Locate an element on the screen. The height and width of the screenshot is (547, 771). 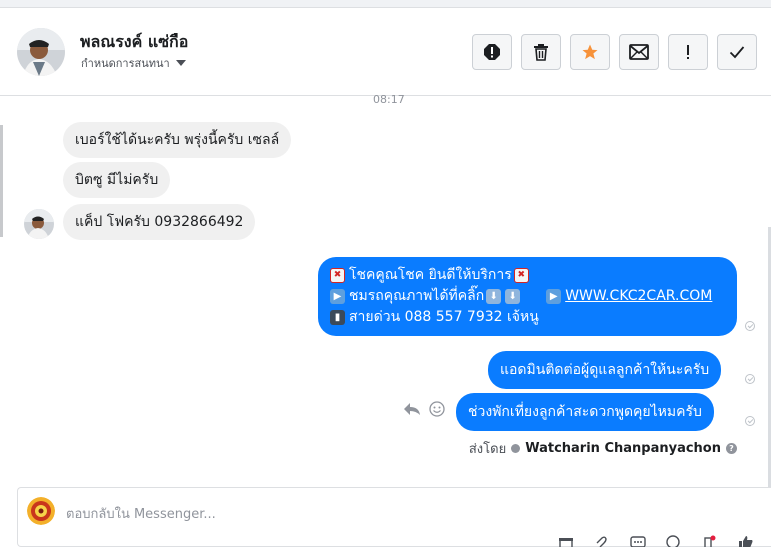
trash-icon is located at coordinates (541, 52).